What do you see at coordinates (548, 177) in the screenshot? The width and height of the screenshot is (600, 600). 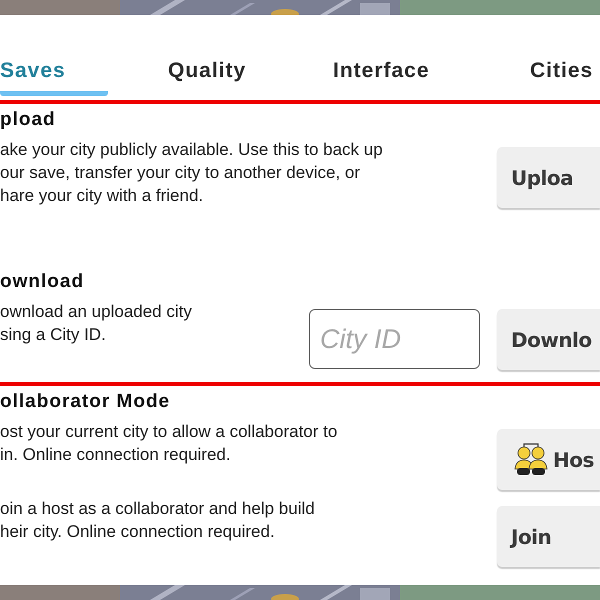 I see `action-button: Uploa` at bounding box center [548, 177].